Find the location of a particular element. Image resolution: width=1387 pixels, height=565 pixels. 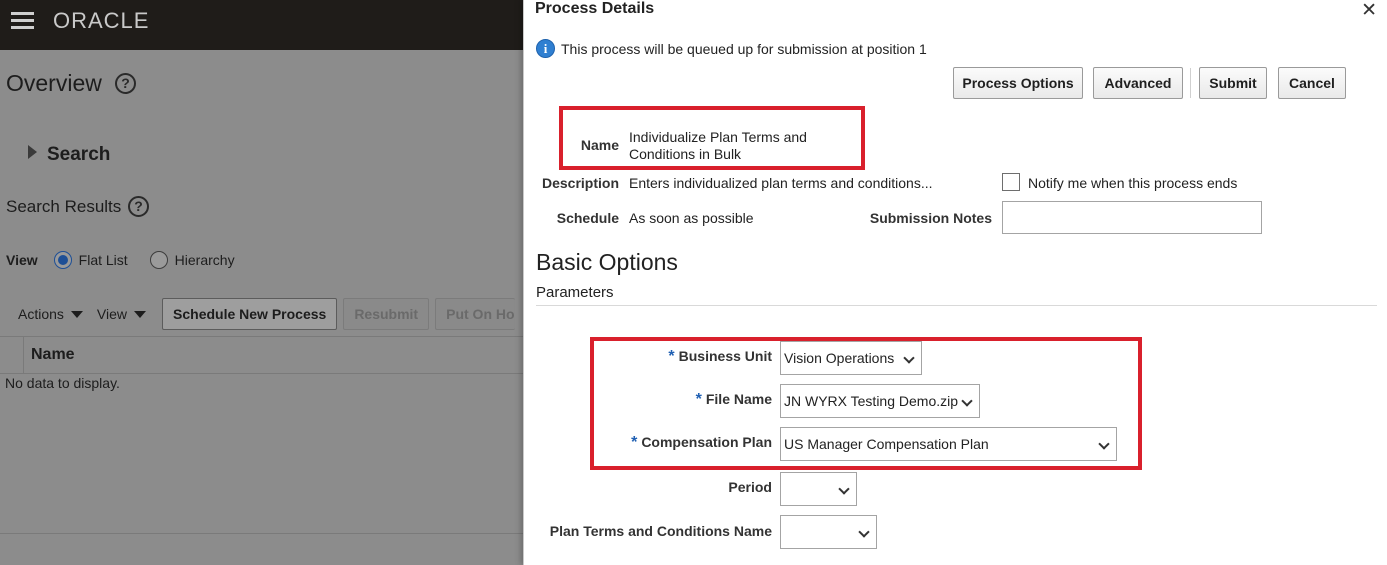

global-header: ORACLE is located at coordinates (261, 25).